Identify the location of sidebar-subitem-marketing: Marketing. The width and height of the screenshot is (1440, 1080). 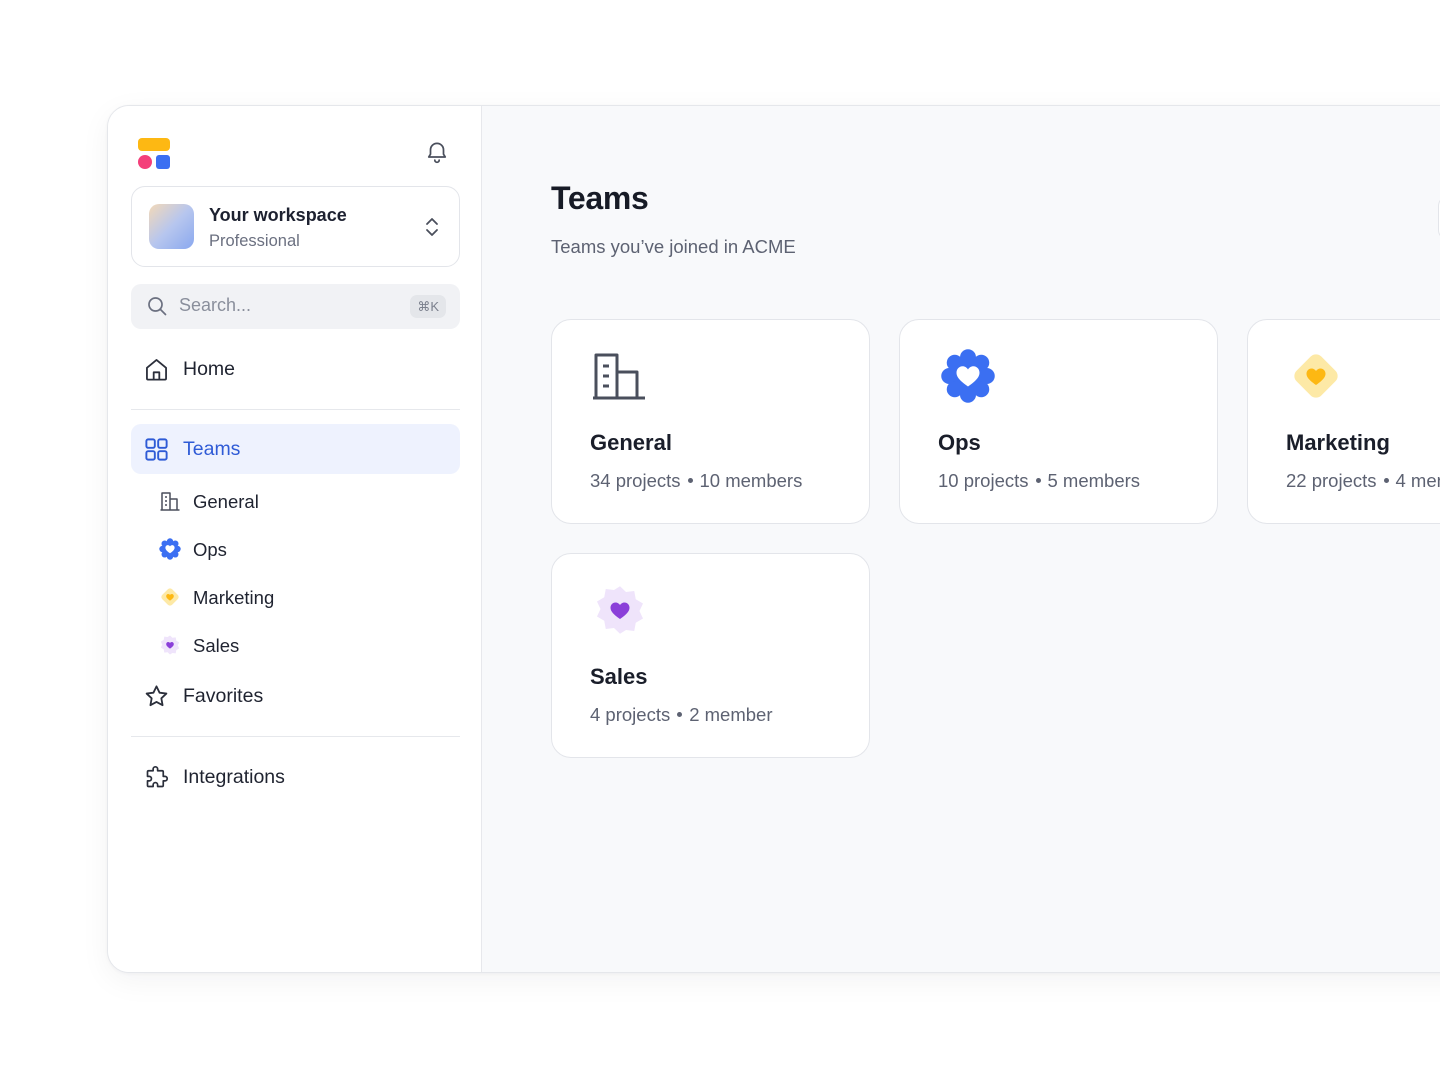
(301, 597).